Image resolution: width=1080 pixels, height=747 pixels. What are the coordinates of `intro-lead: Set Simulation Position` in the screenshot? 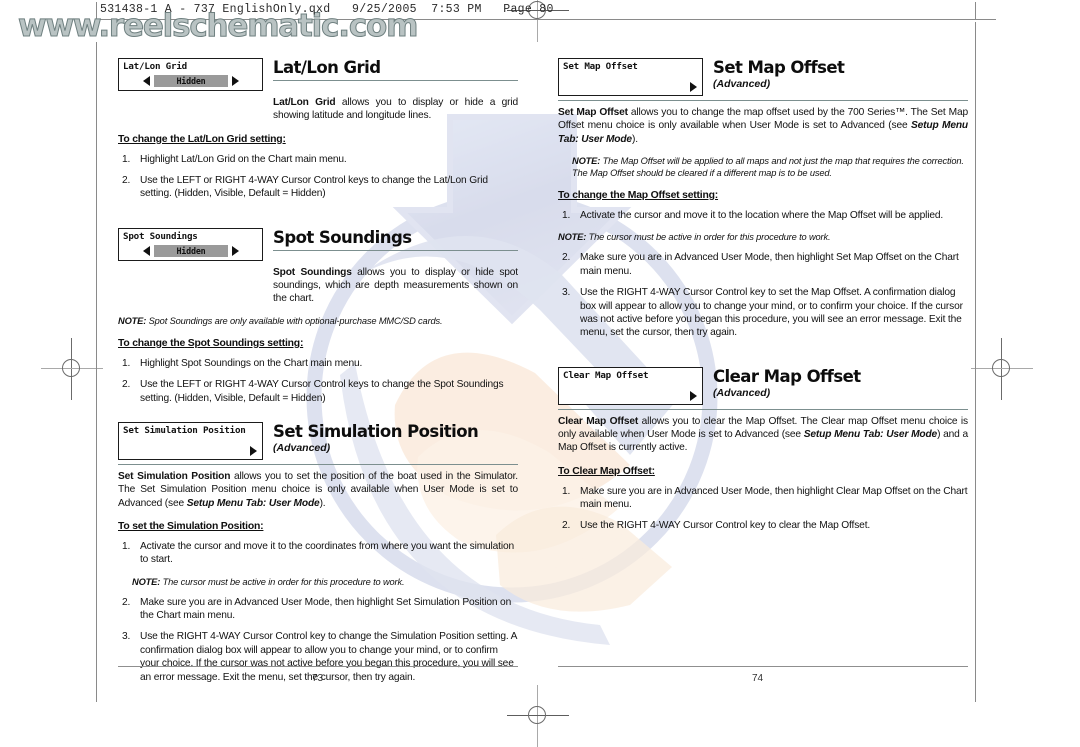 It's located at (174, 476).